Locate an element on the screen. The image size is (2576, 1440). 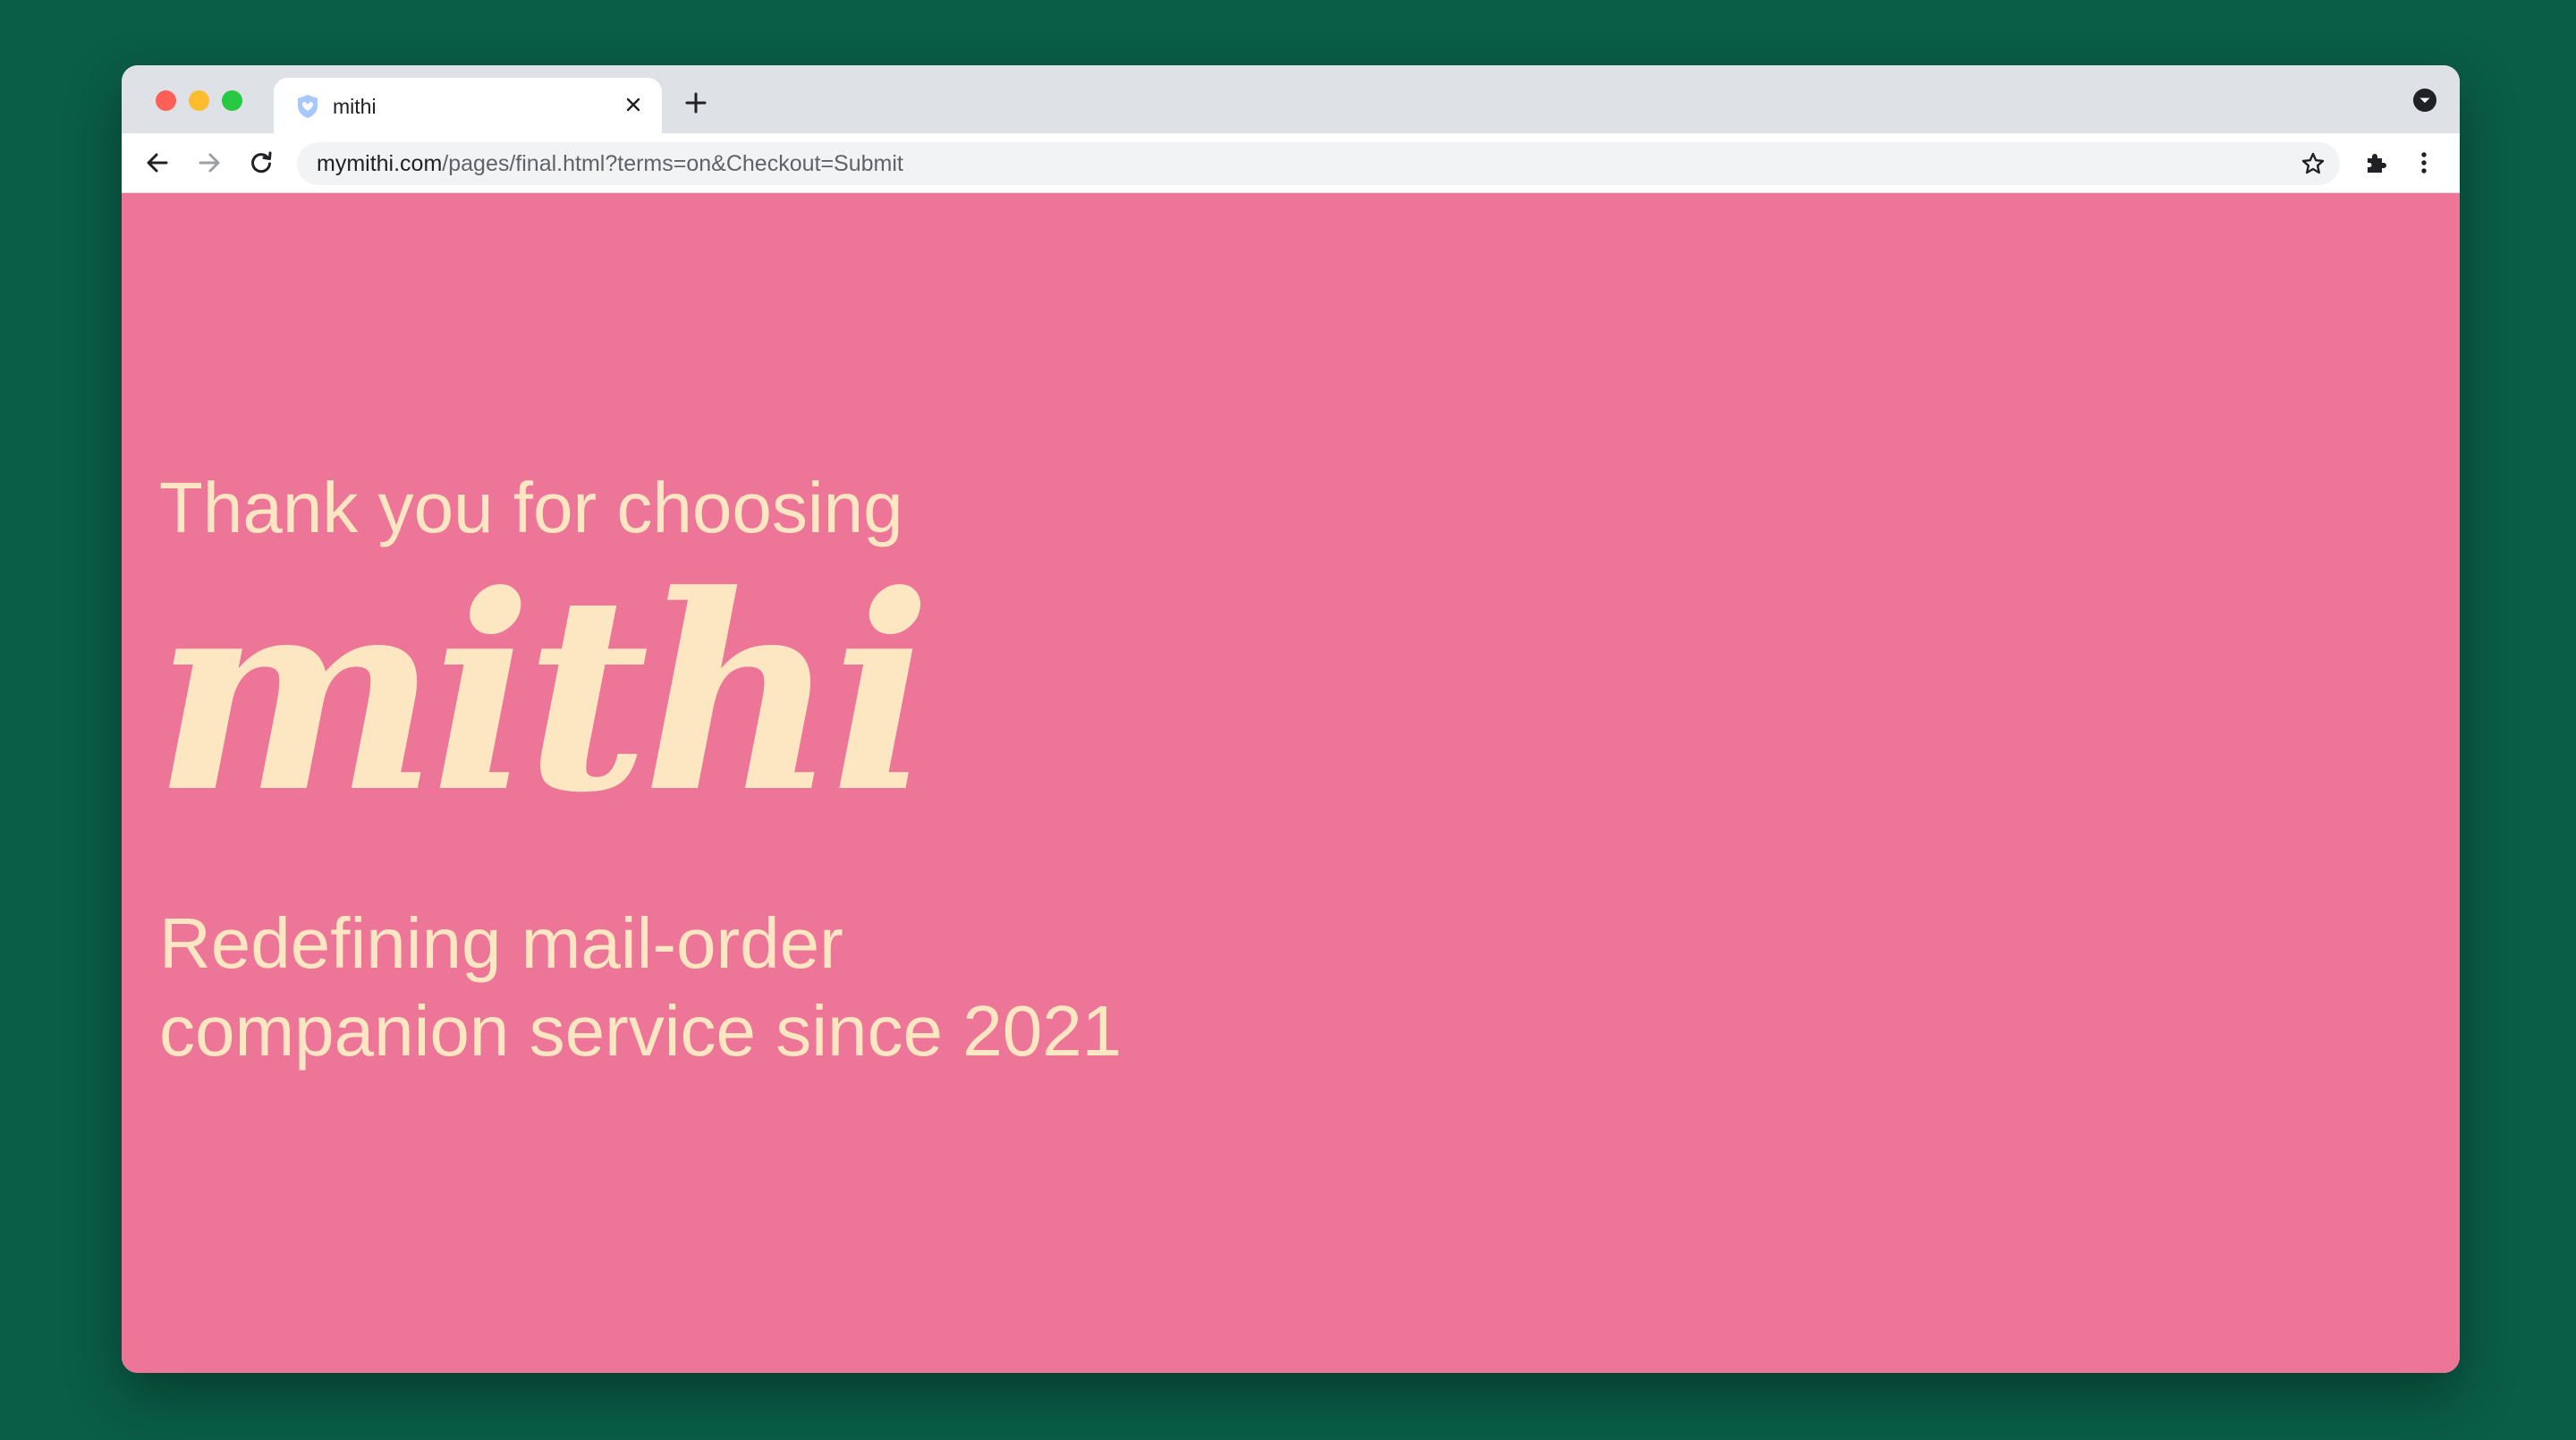
puzzle-icon is located at coordinates (2376, 163).